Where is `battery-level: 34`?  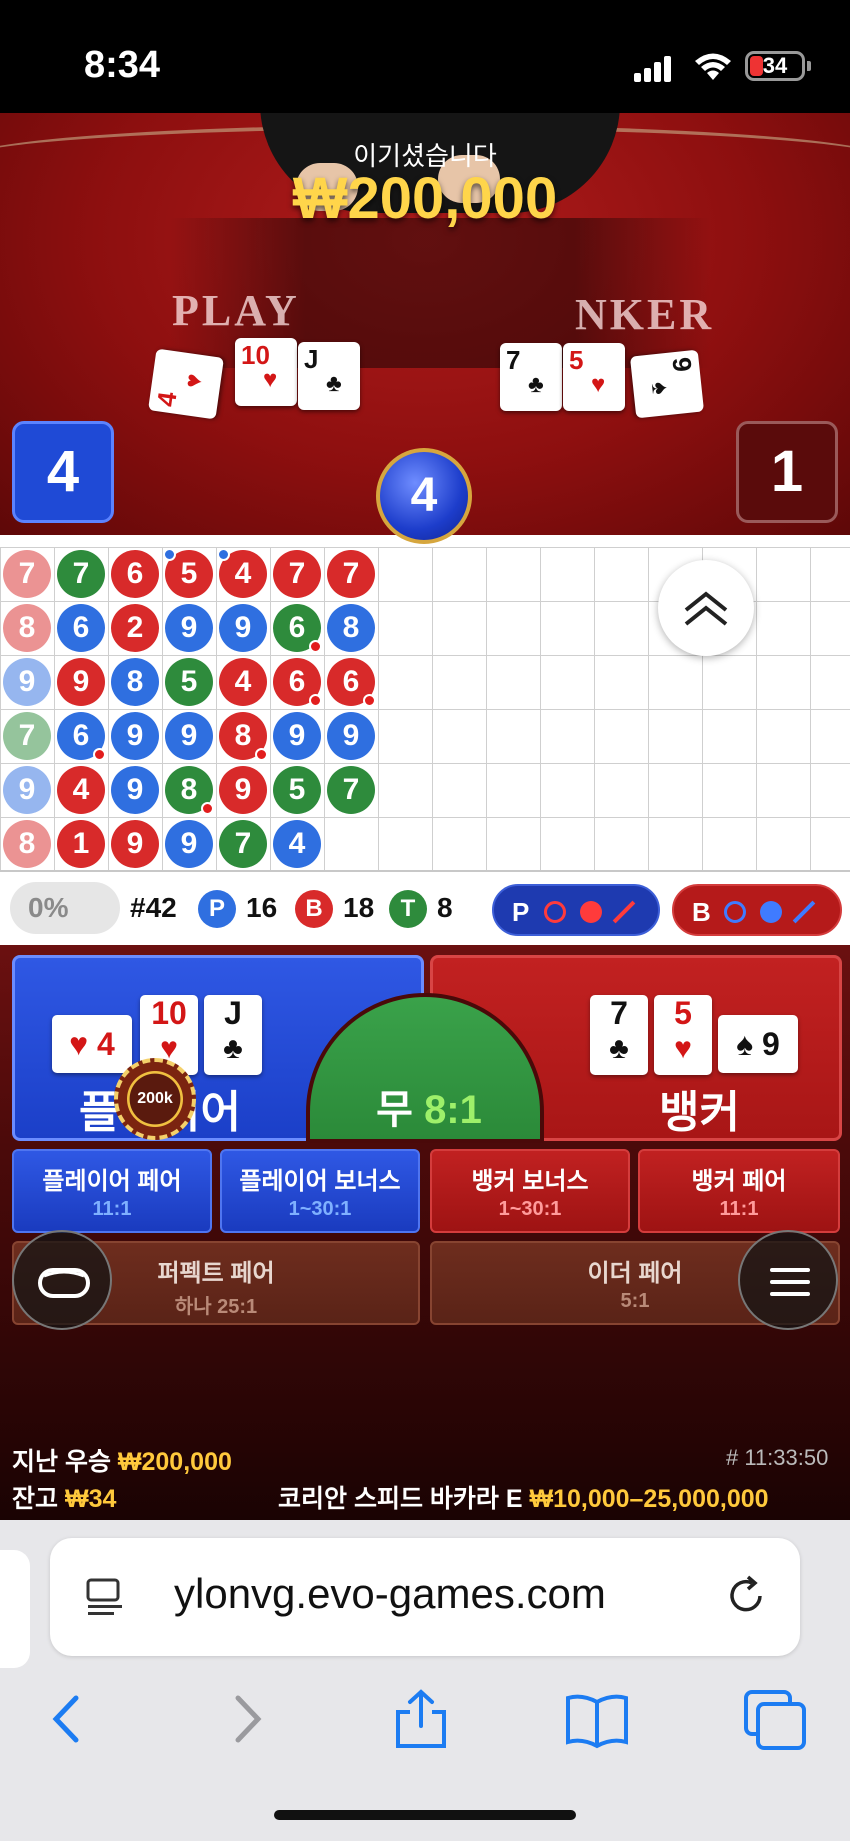
battery-level: 34 is located at coordinates (775, 65).